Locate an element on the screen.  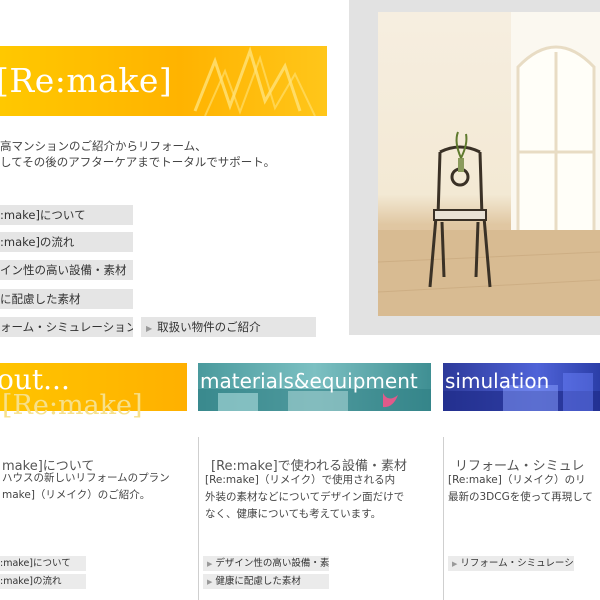
panel-description-line: ハウスの新しいリフォームのプラン is located at coordinates (86, 478).